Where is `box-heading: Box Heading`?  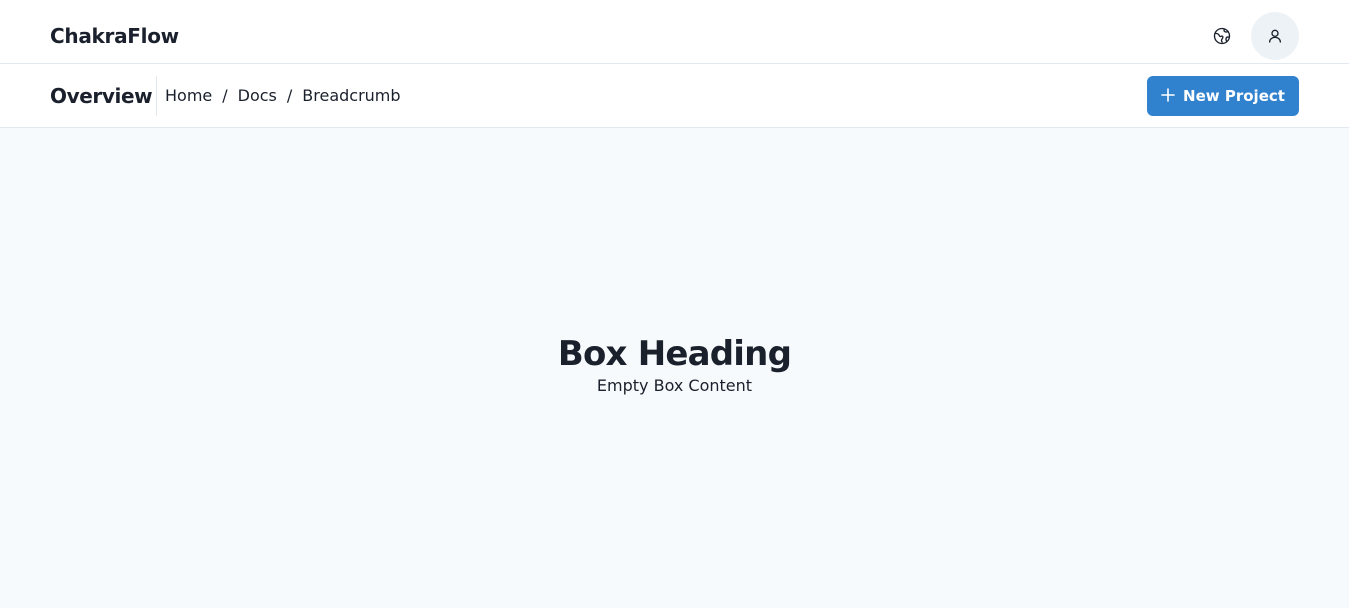
box-heading: Box Heading is located at coordinates (674, 354).